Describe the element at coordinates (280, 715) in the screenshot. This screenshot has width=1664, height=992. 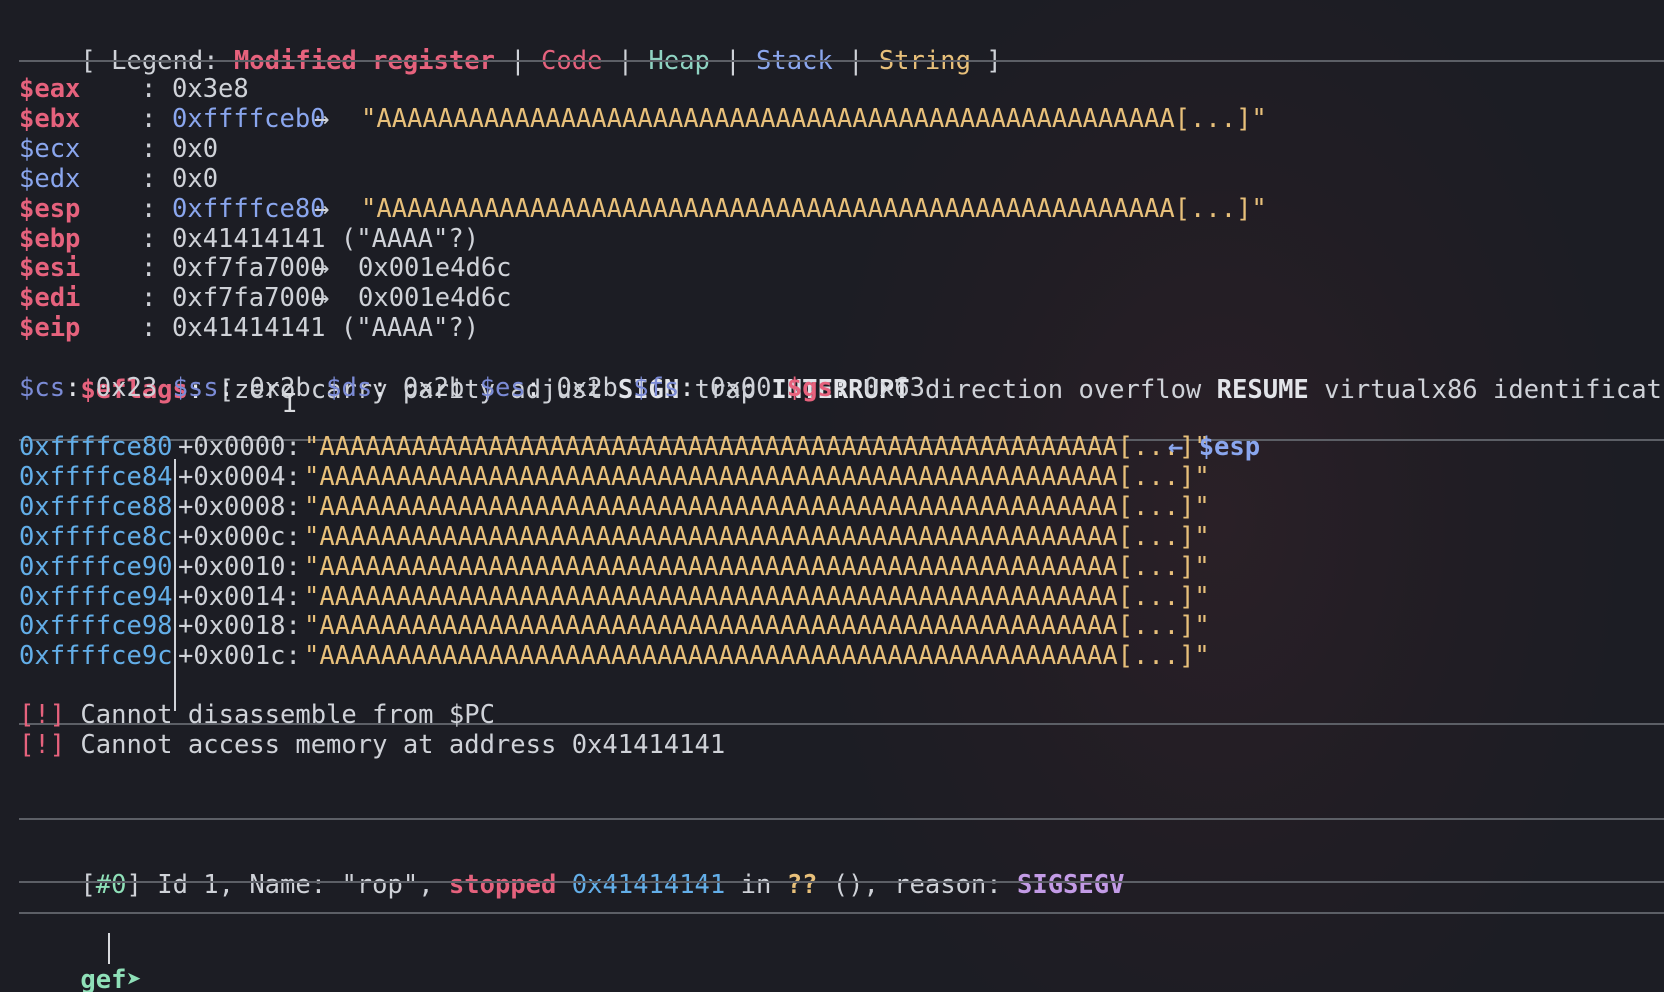
I see `error-text: Cannot disassemble from $PC` at that location.